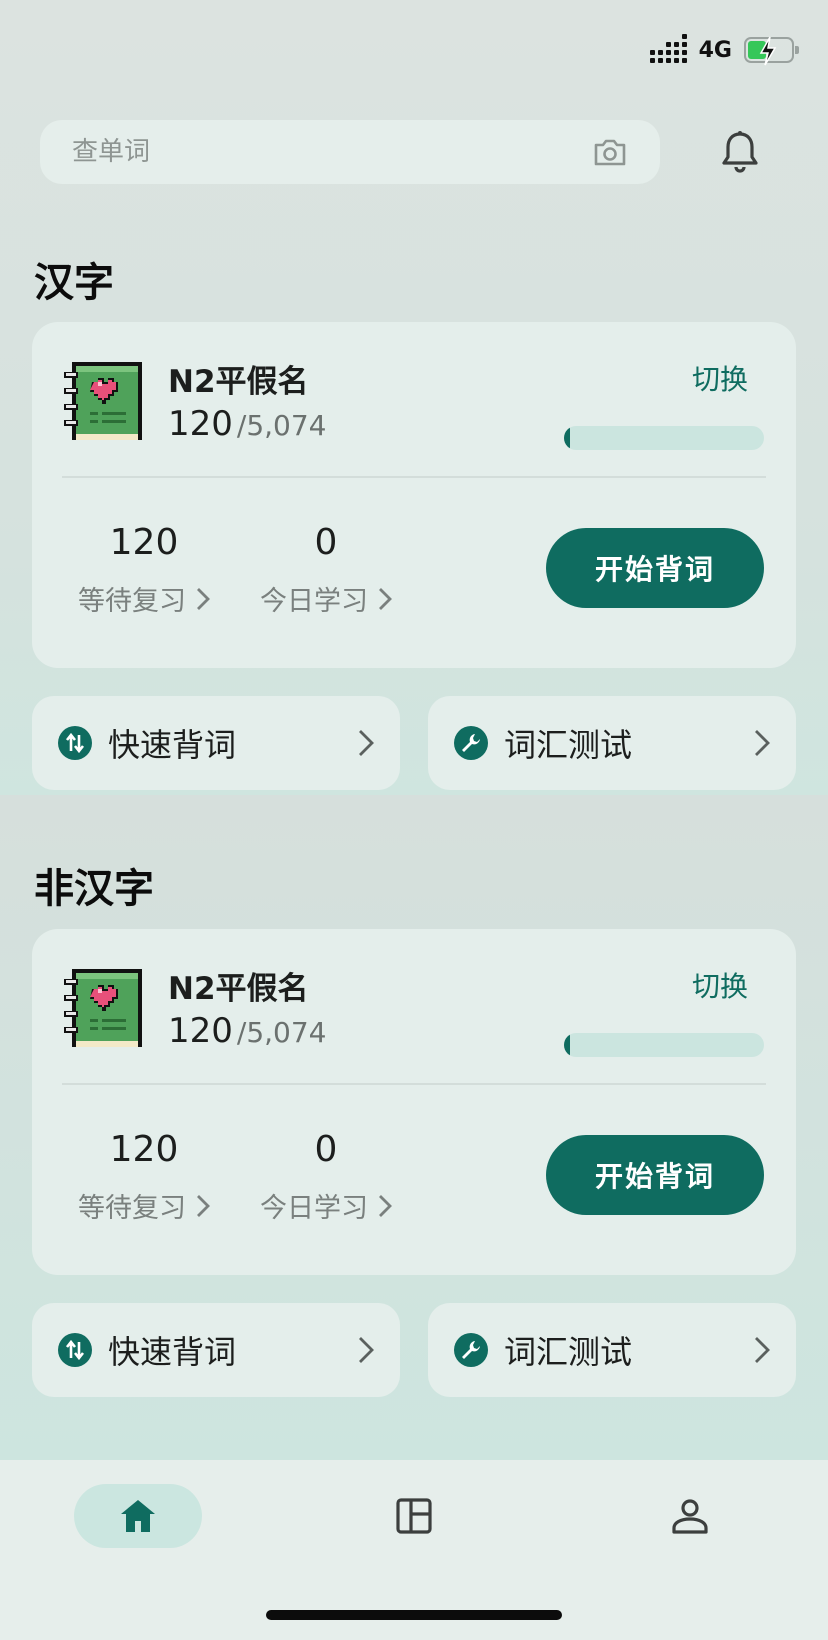  I want to click on network-type: 4G, so click(715, 50).